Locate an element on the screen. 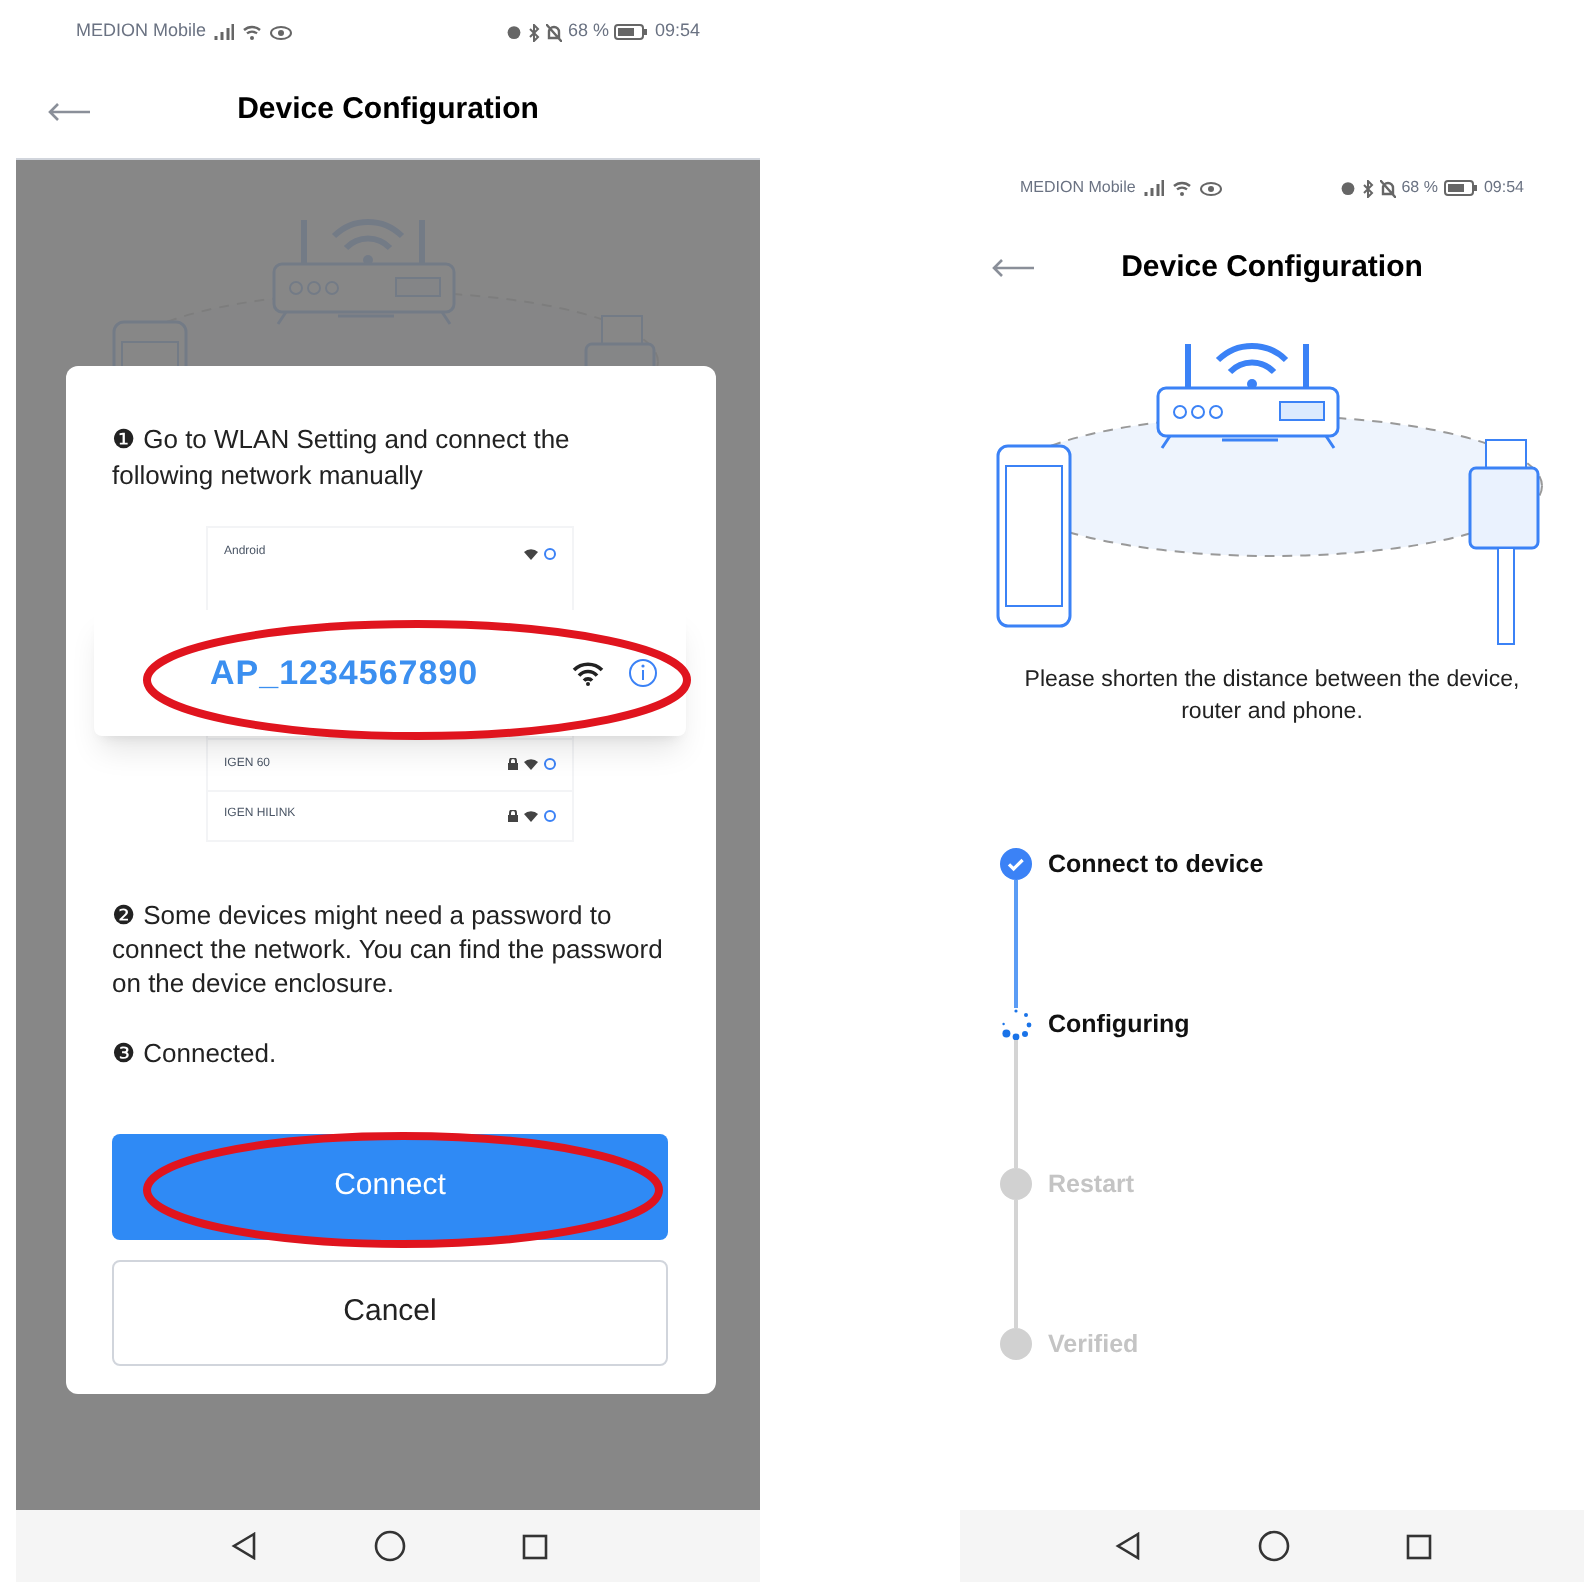 This screenshot has height=1582, width=1596. instruction-text: ❷ Some devices might need a password to connect the network. You can find the password on the device enclosure. is located at coordinates (388, 949).